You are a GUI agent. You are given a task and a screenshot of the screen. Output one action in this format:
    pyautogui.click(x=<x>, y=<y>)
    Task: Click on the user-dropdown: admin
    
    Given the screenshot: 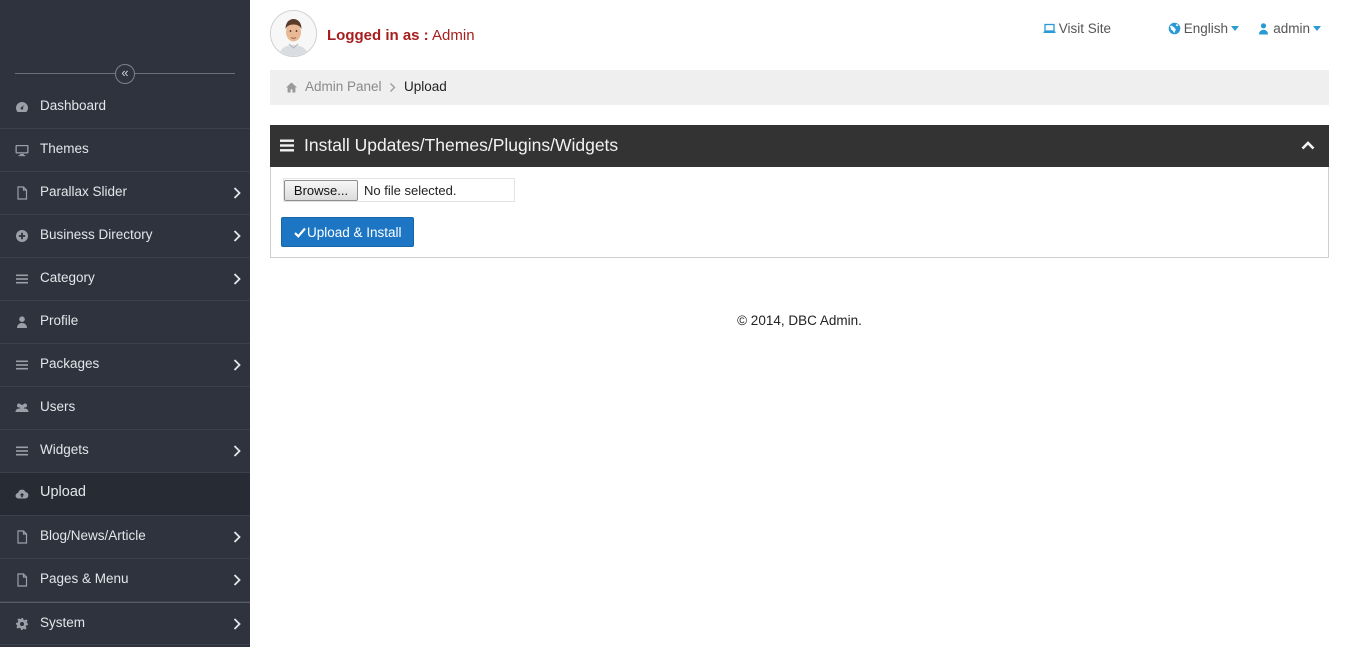 What is the action you would take?
    pyautogui.click(x=1289, y=28)
    